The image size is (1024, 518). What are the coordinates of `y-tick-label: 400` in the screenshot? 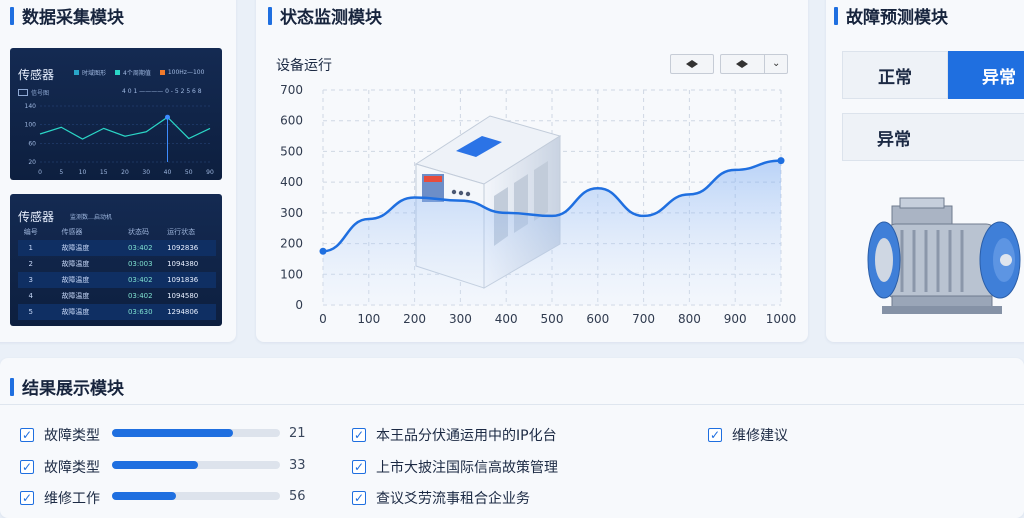 It's located at (291, 182).